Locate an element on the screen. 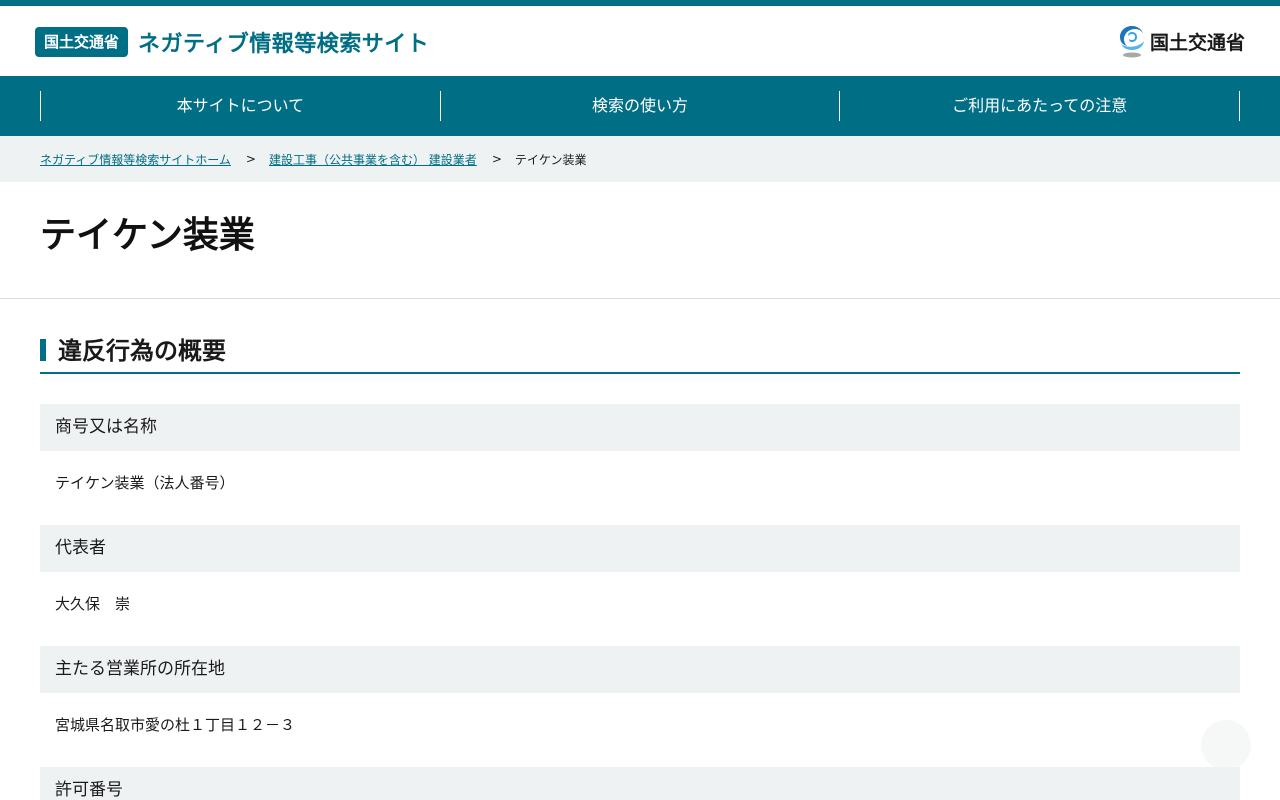  mlit-logo: 国土交通省 is located at coordinates (1181, 41).